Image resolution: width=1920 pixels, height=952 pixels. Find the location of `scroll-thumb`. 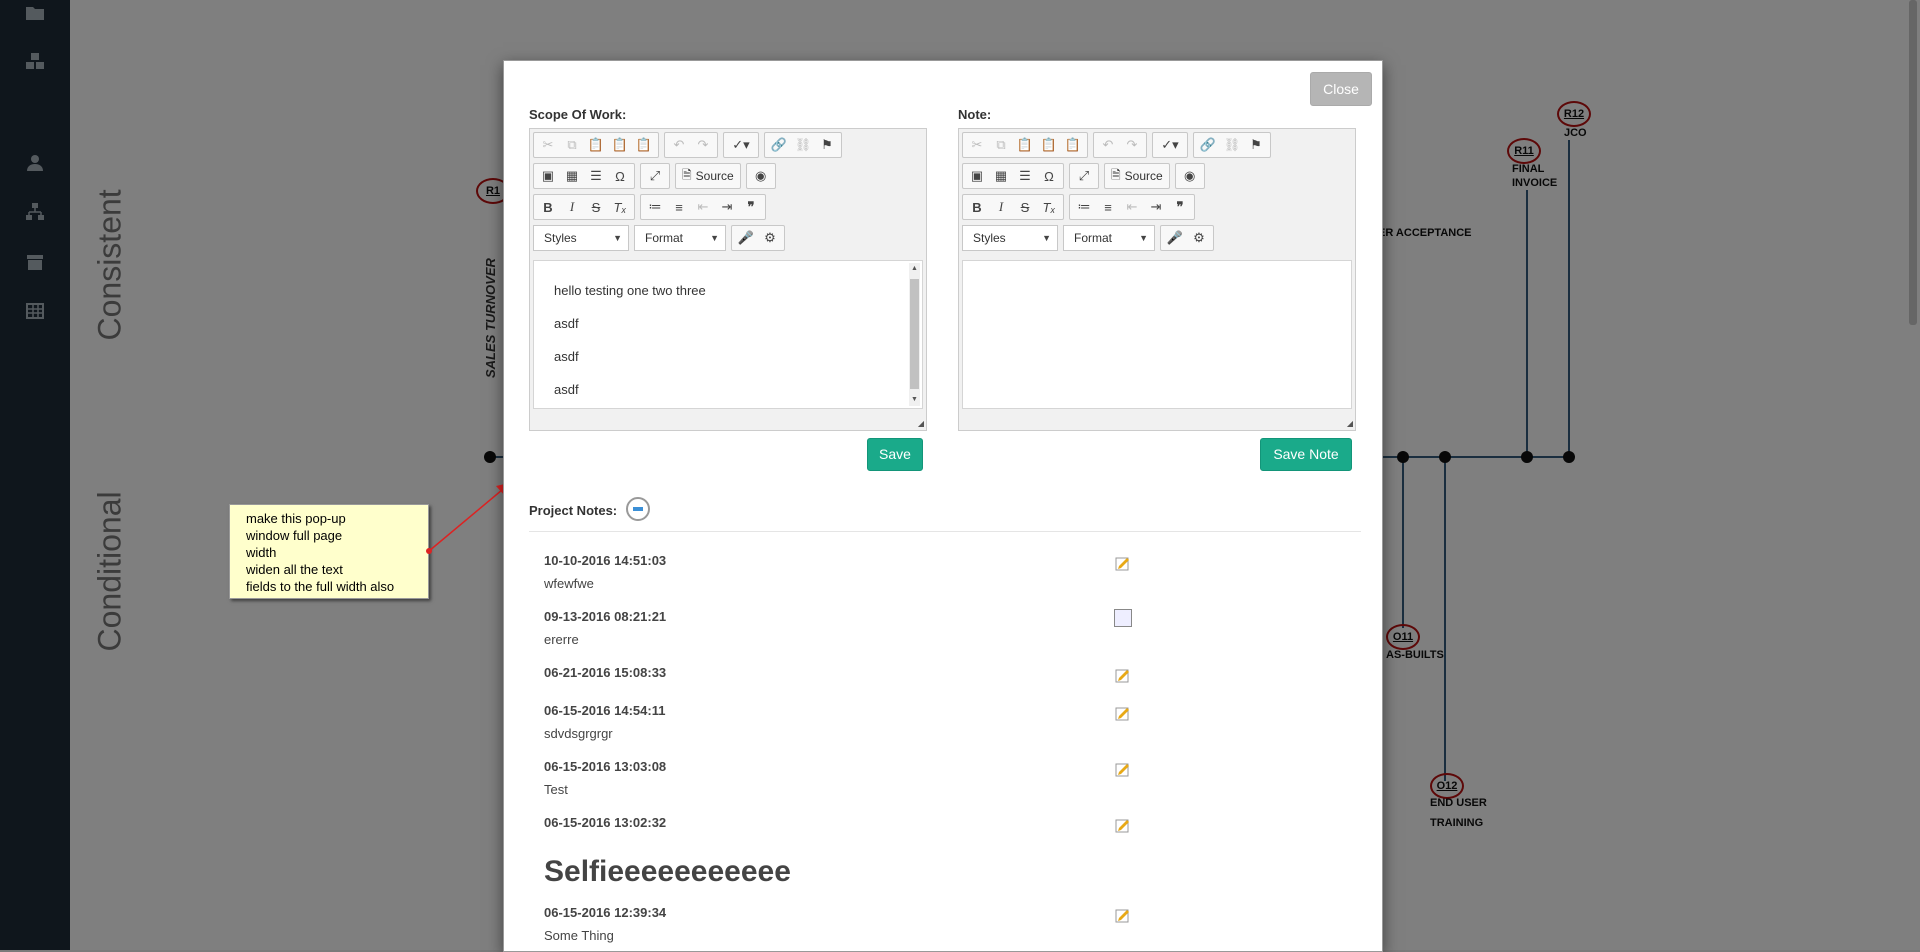

scroll-thumb is located at coordinates (914, 334).